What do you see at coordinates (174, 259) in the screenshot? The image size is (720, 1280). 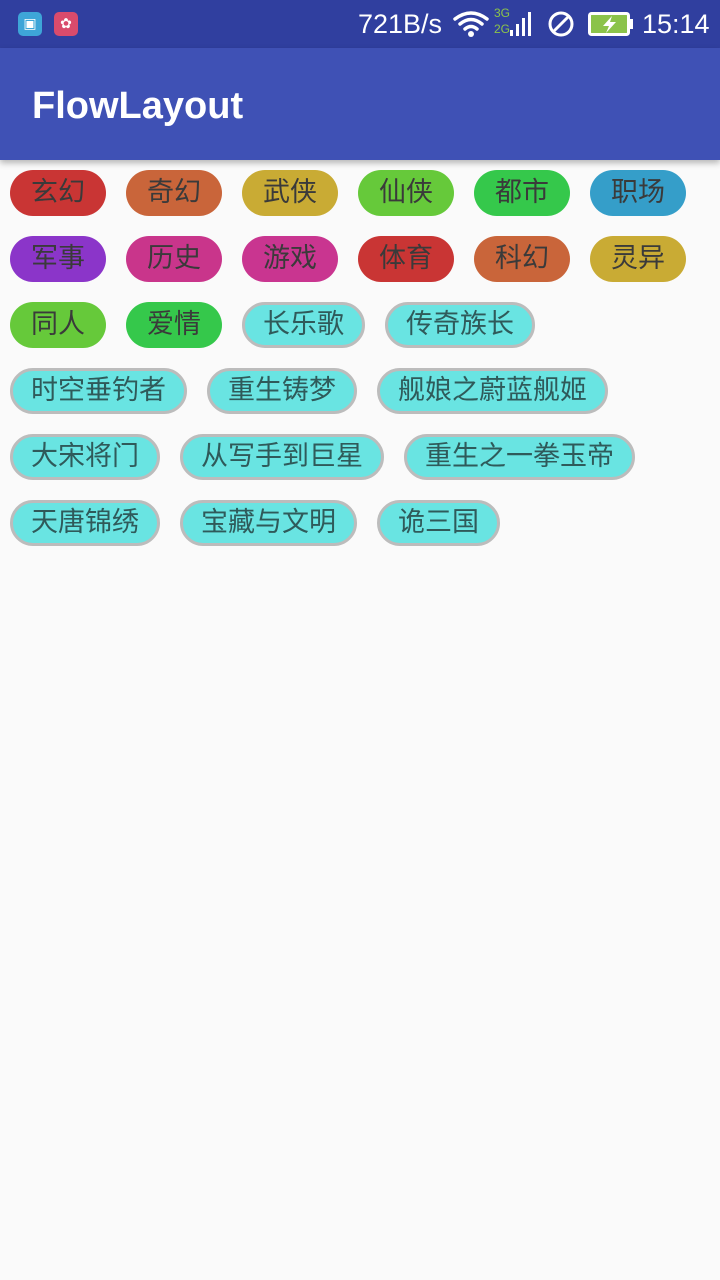 I see `category-tag: 历史` at bounding box center [174, 259].